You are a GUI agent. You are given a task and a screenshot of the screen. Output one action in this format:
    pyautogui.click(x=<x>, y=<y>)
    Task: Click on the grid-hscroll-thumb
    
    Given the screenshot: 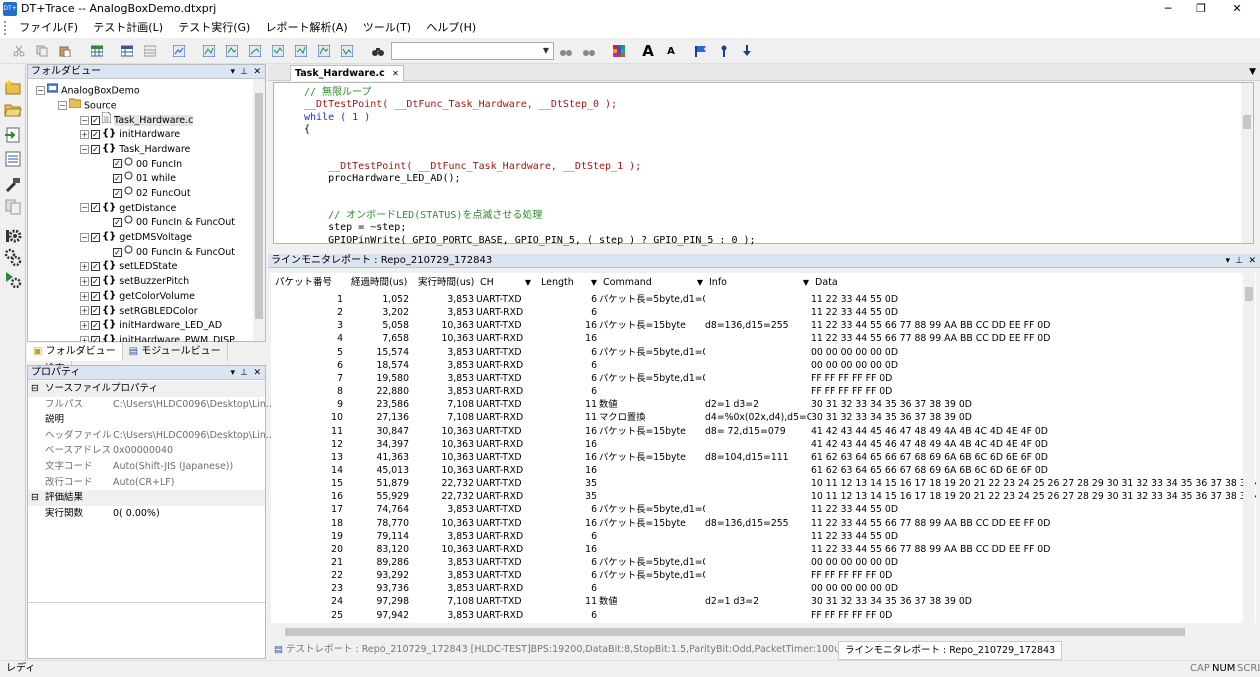 What is the action you would take?
    pyautogui.click(x=735, y=632)
    